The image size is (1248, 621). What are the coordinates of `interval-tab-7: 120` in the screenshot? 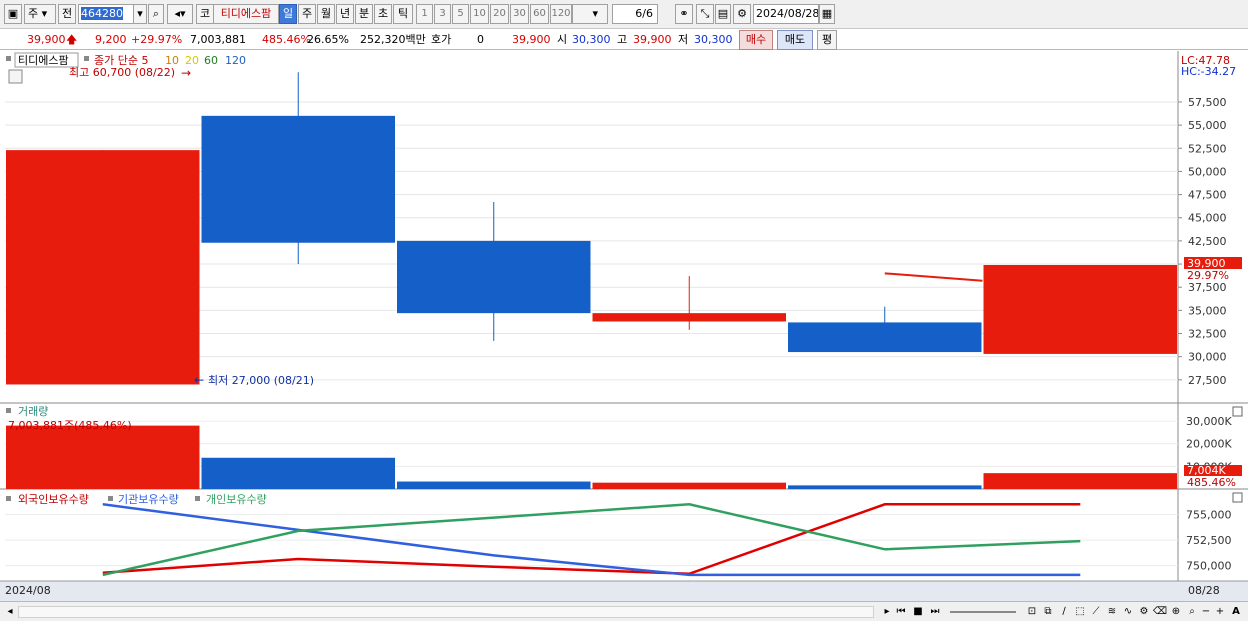 It's located at (561, 14).